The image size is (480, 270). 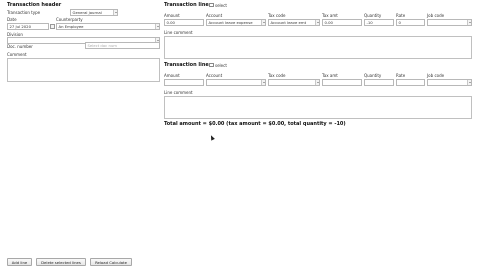 I want to click on tax-code-select-1: Account leave emt, so click(x=294, y=22).